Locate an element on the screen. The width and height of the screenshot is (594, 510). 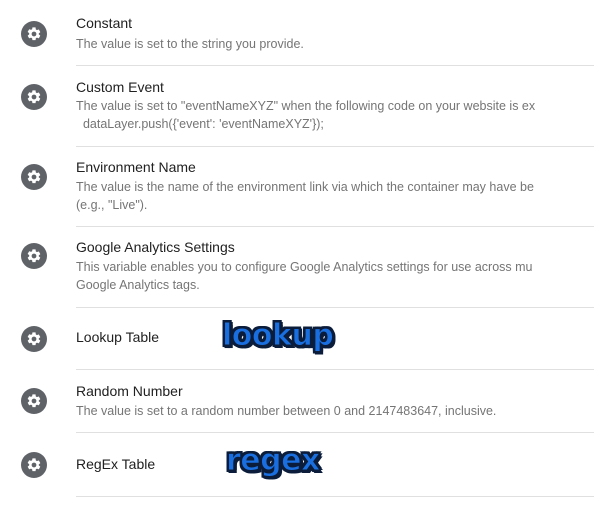
variable-type-title: Custom Event is located at coordinates (120, 87).